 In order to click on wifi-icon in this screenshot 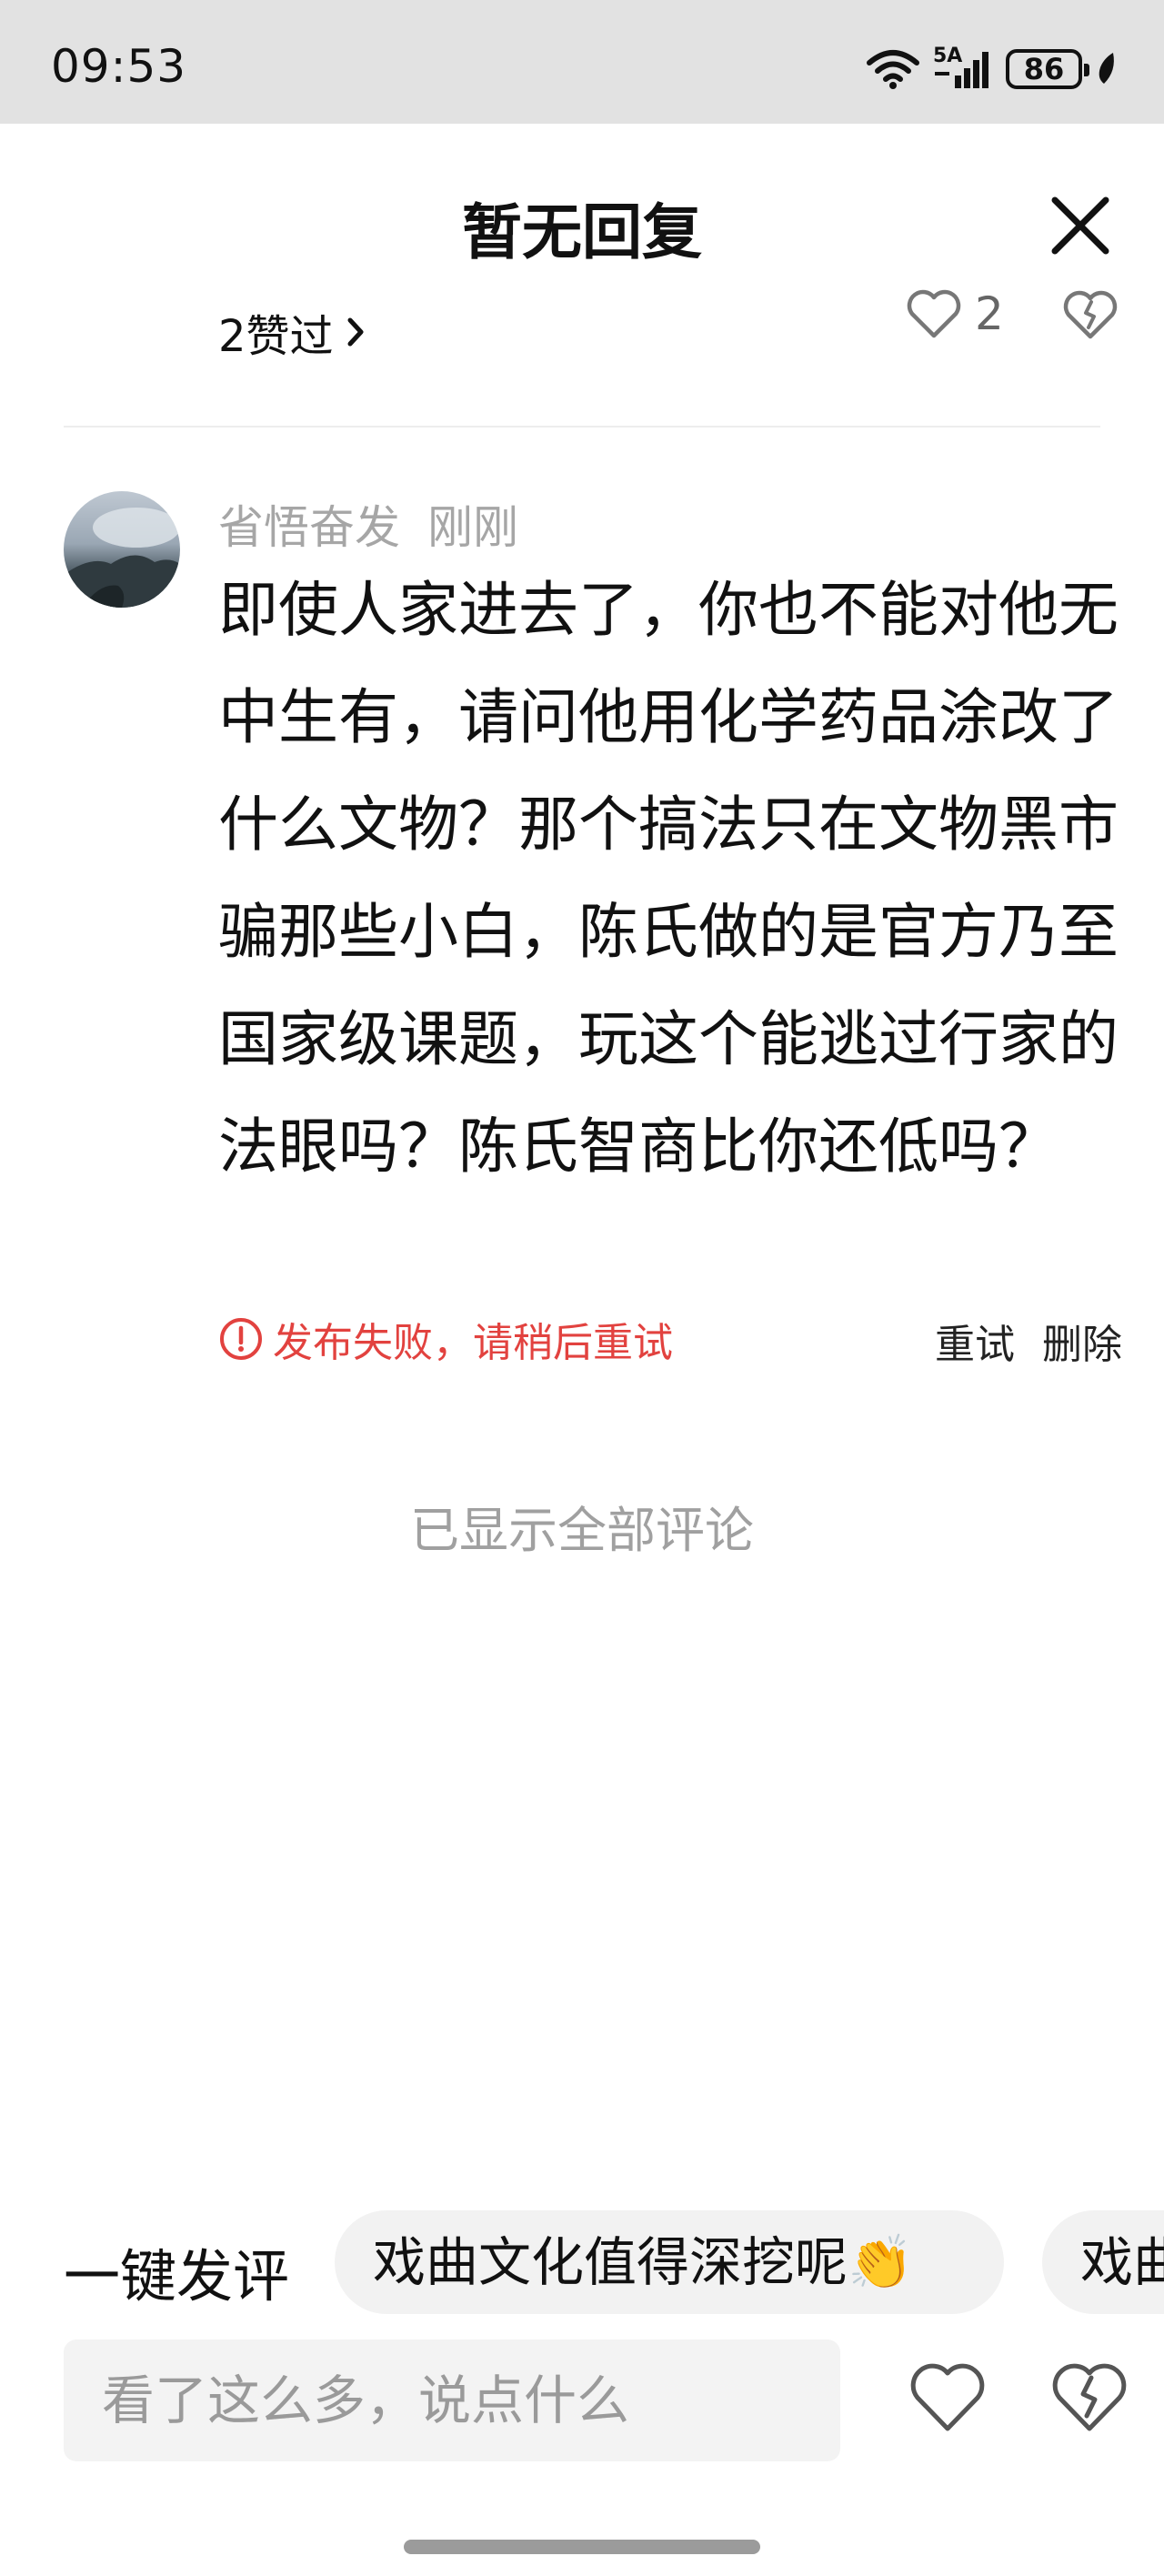, I will do `click(893, 69)`.